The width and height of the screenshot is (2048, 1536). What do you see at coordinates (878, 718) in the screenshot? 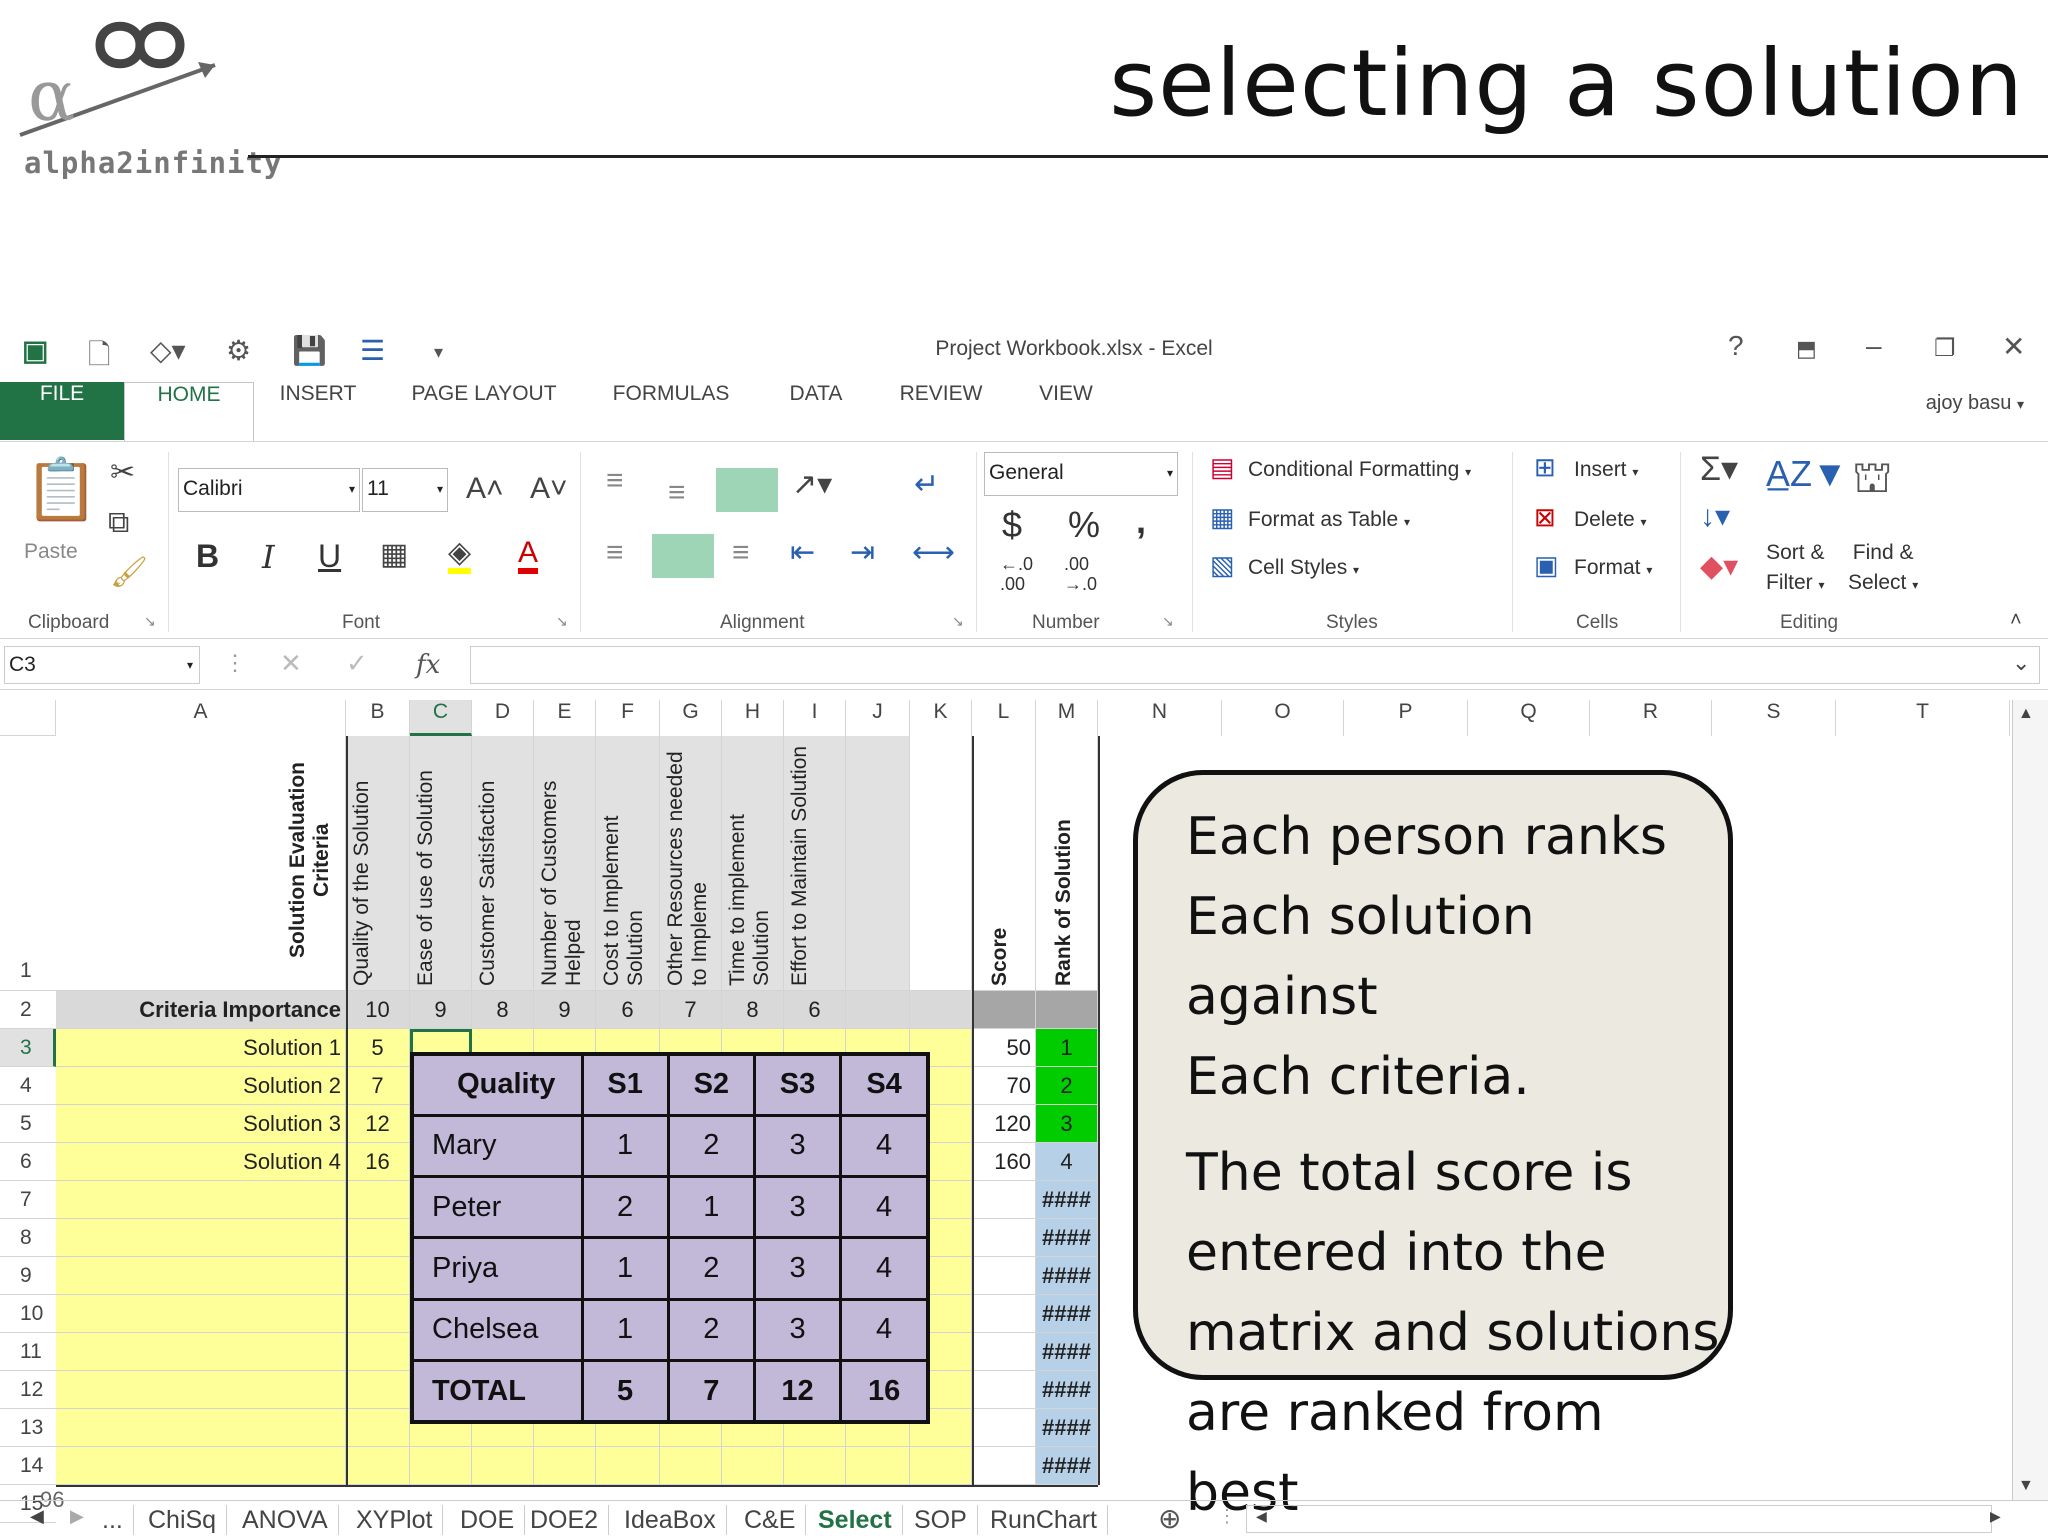
I see `column-header-j: J` at bounding box center [878, 718].